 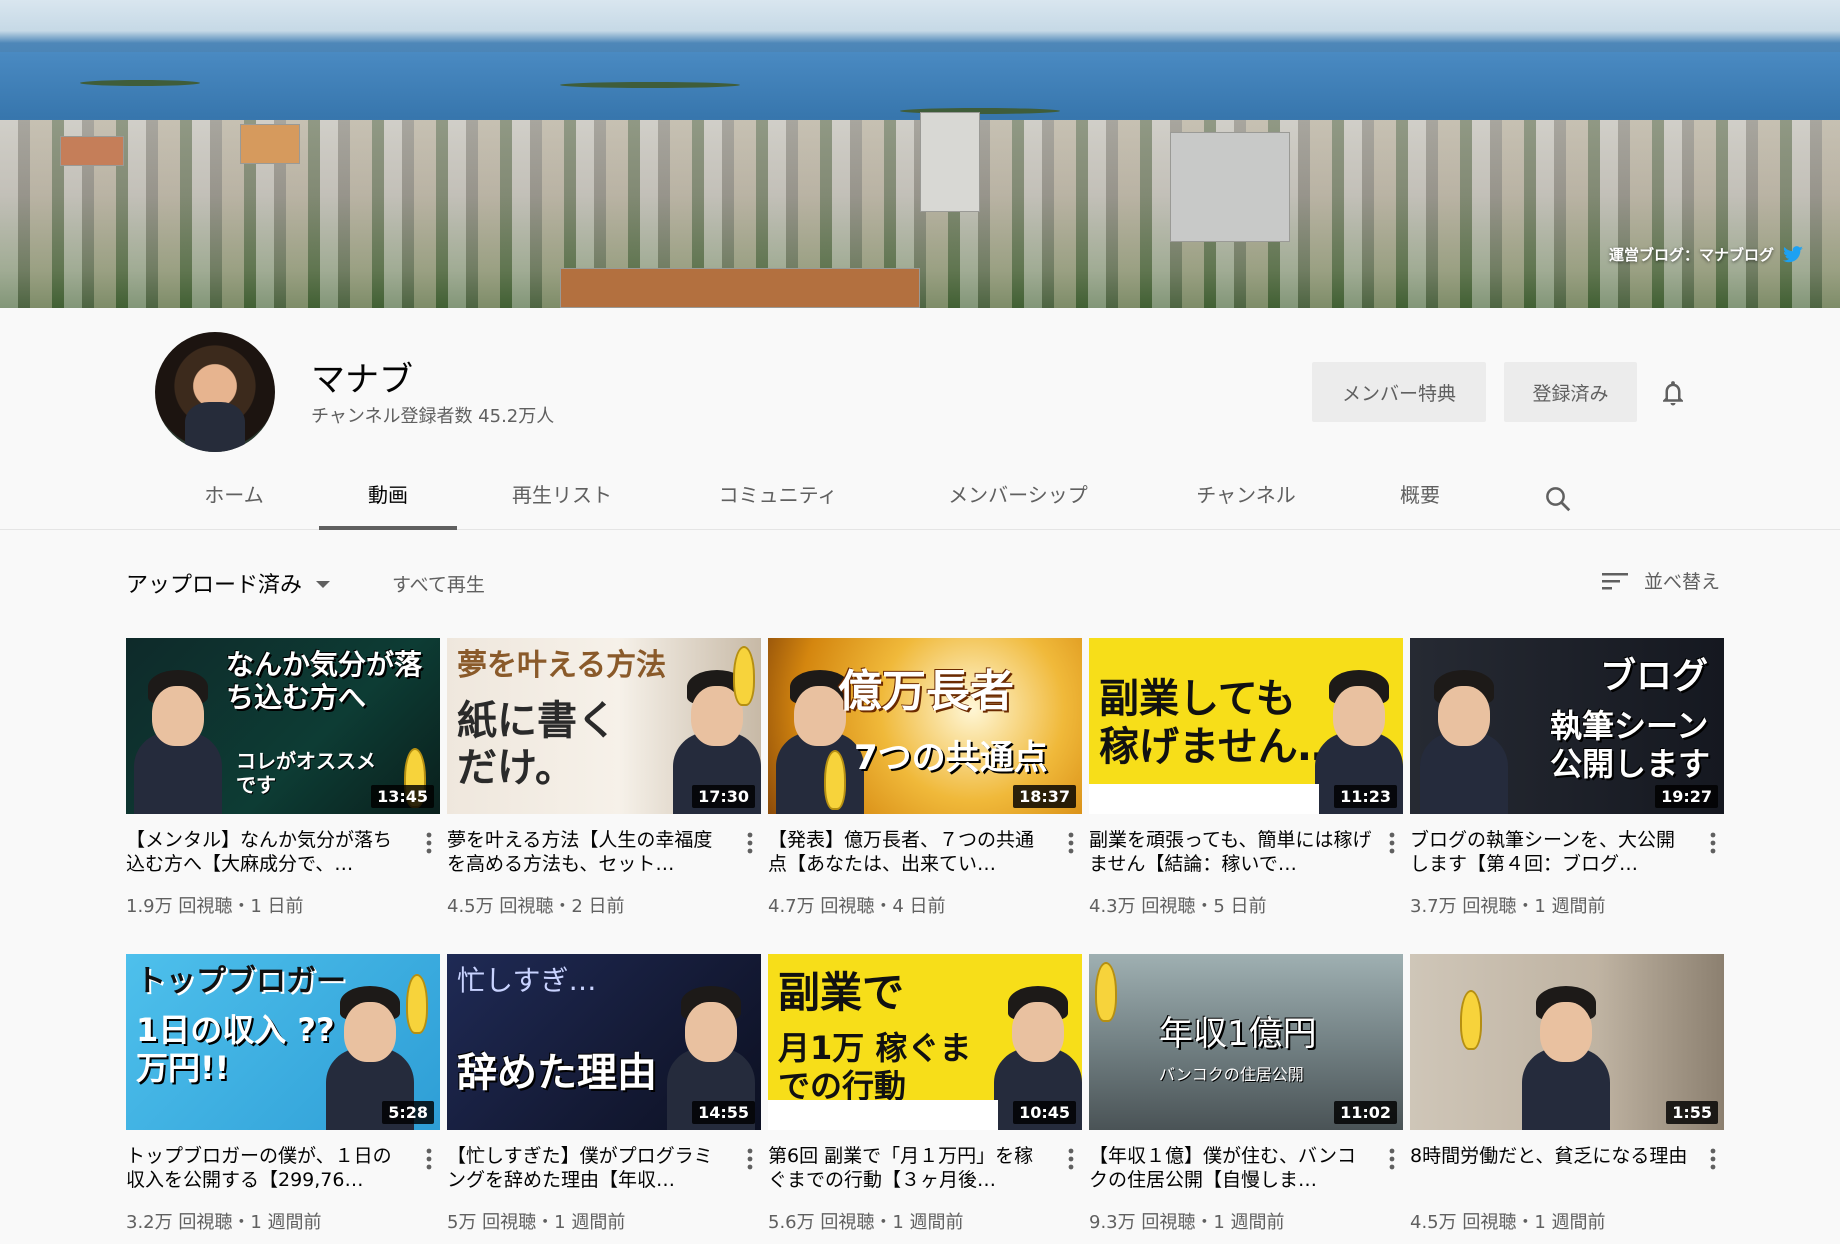 What do you see at coordinates (1552, 1168) in the screenshot?
I see `video-title: 8時間労働だと、貧乏になる理由` at bounding box center [1552, 1168].